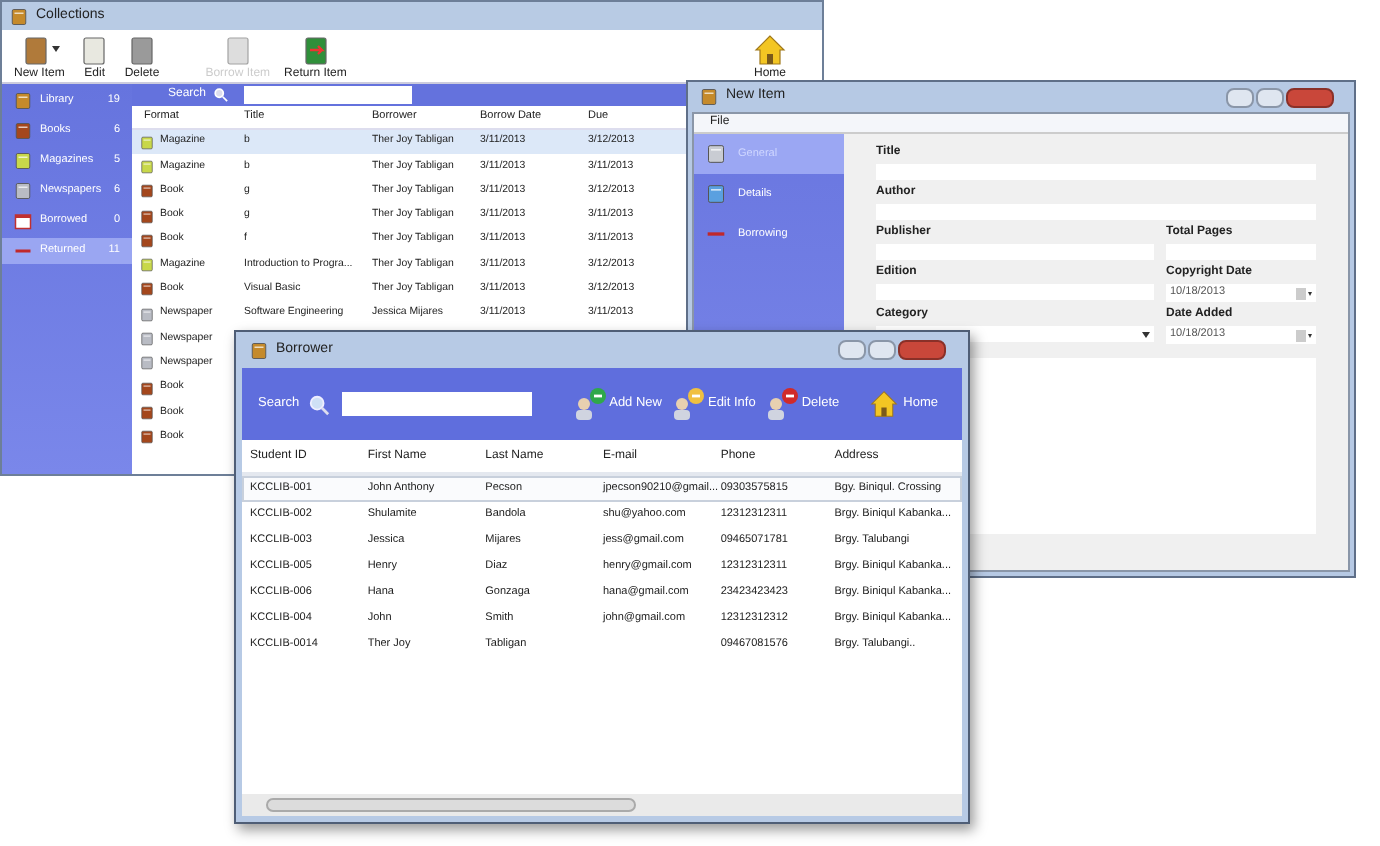 The image size is (1380, 846). Describe the element at coordinates (716, 154) in the screenshot. I see `document-icon` at that location.